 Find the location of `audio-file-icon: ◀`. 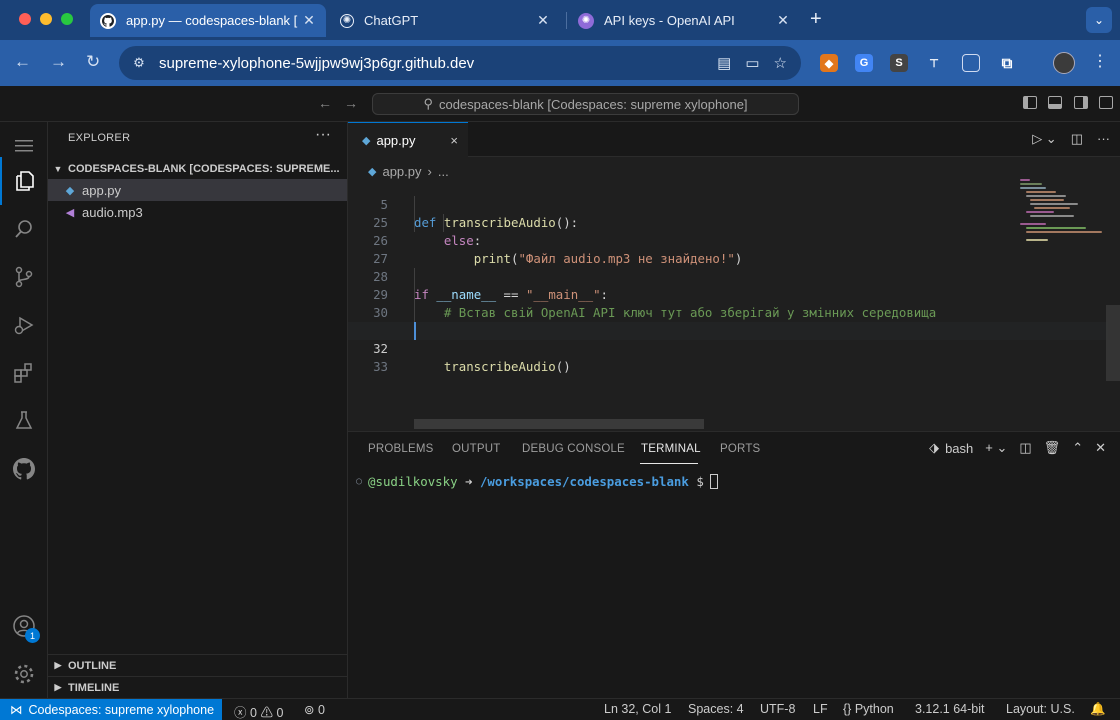

audio-file-icon: ◀ is located at coordinates (70, 212).